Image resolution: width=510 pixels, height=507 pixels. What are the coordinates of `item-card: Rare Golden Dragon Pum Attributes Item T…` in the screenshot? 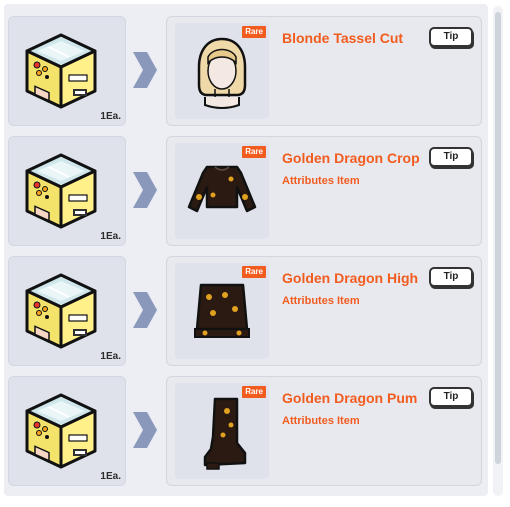 It's located at (324, 431).